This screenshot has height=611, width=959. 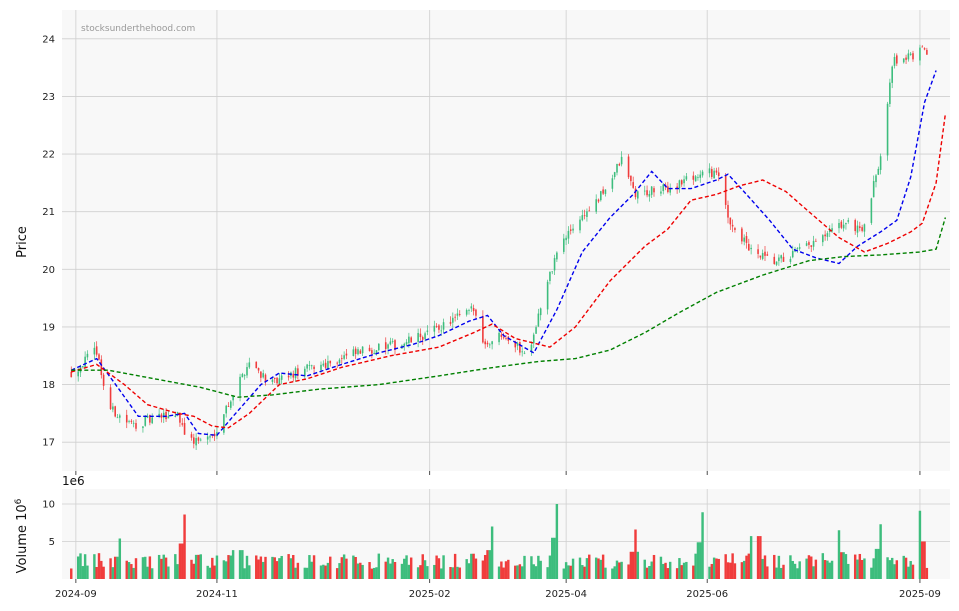 I want to click on volume-axis-label-text: Volume 10, so click(x=22, y=538).